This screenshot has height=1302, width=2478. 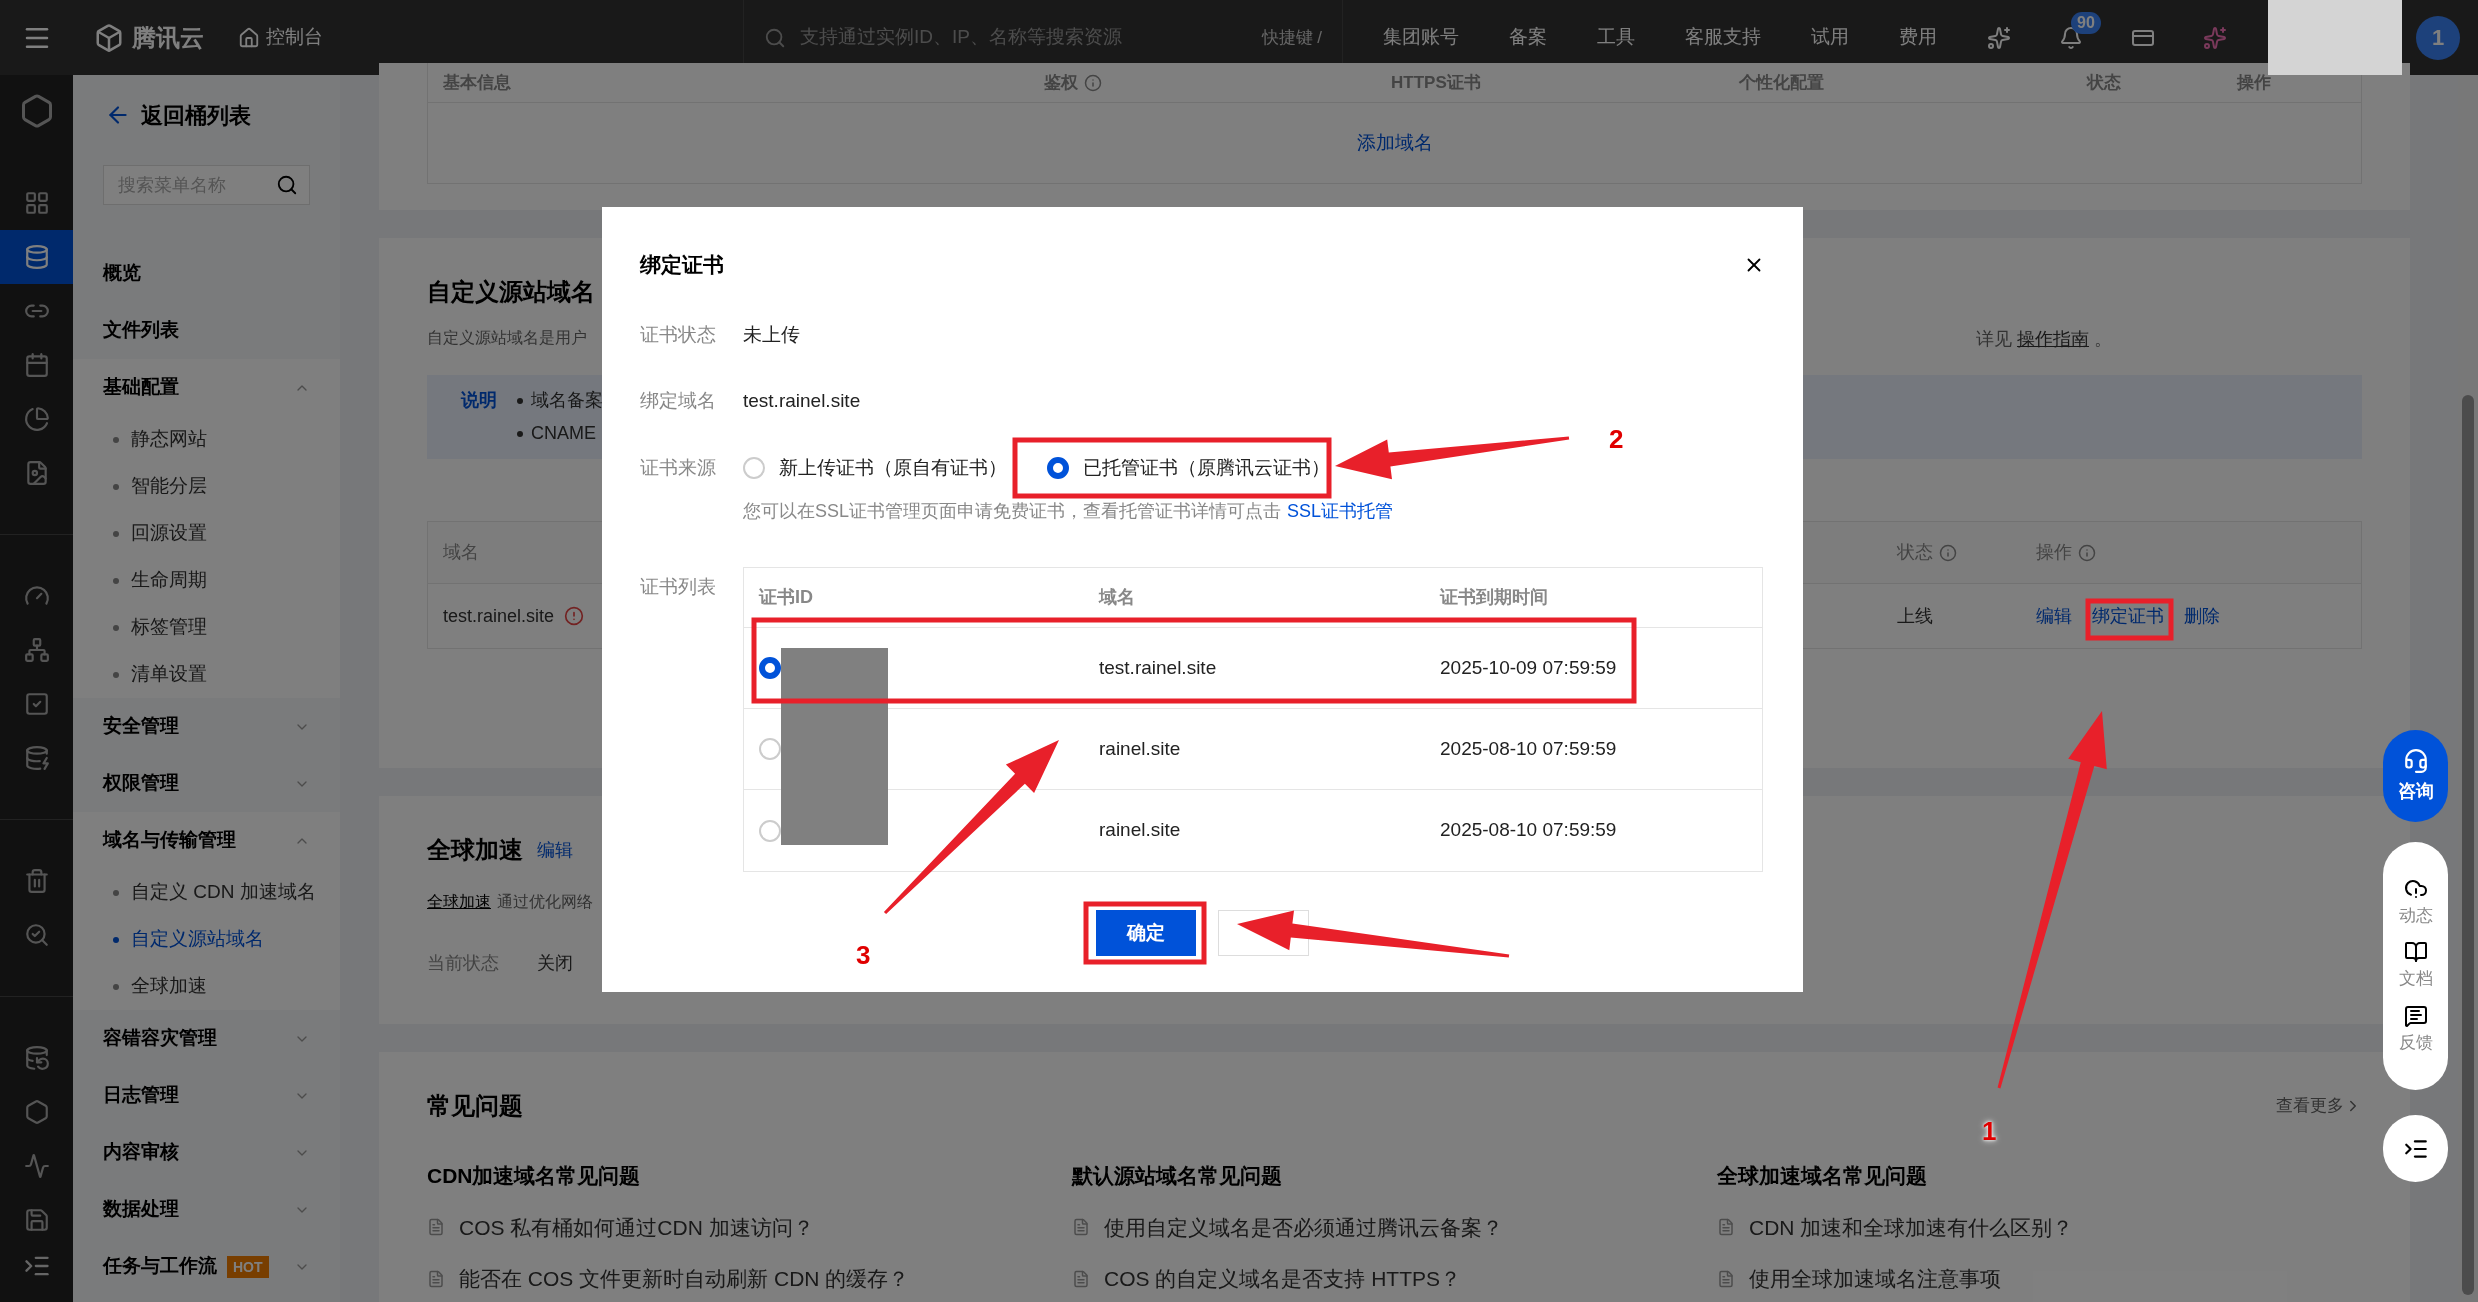 I want to click on sidebar-subitem: 全球加速, so click(x=206, y=986).